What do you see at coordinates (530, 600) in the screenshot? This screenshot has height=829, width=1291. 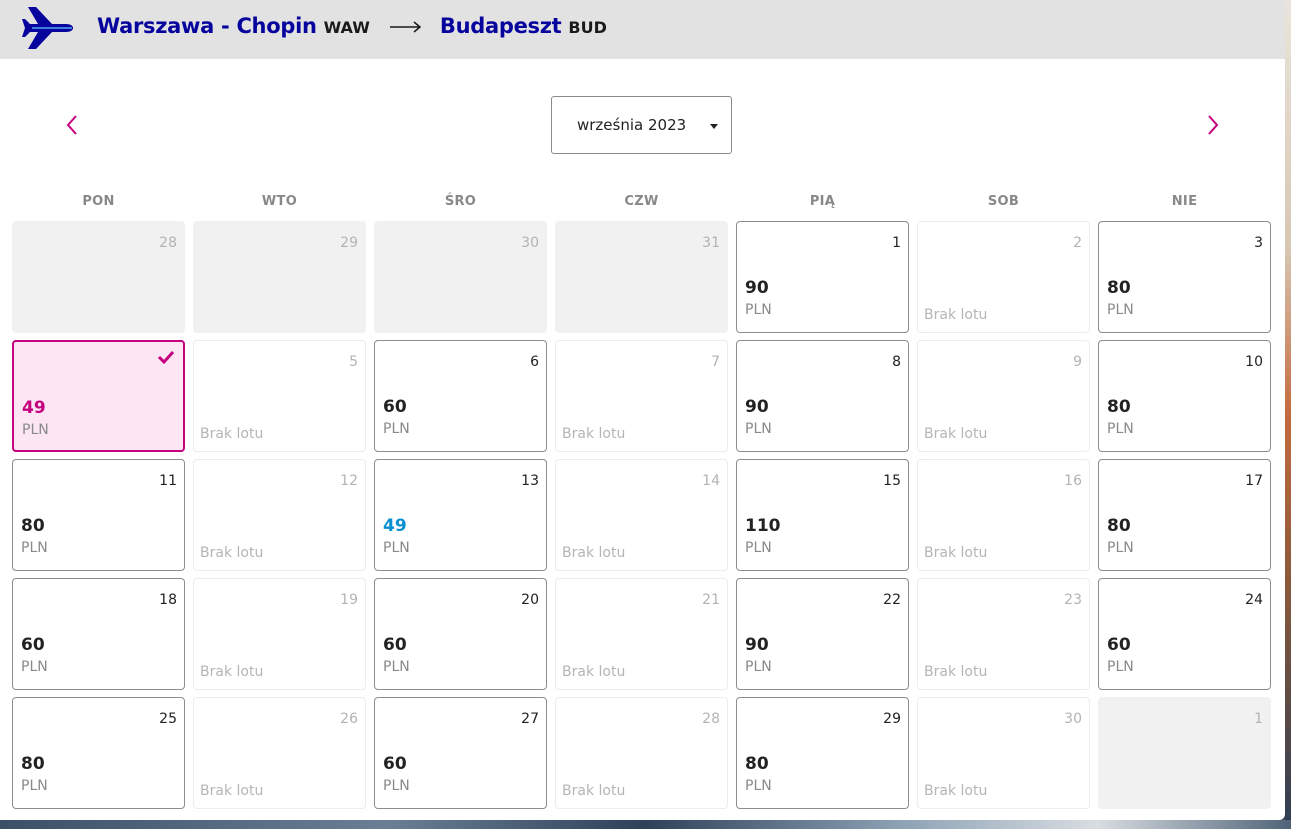 I see `day-number: 20` at bounding box center [530, 600].